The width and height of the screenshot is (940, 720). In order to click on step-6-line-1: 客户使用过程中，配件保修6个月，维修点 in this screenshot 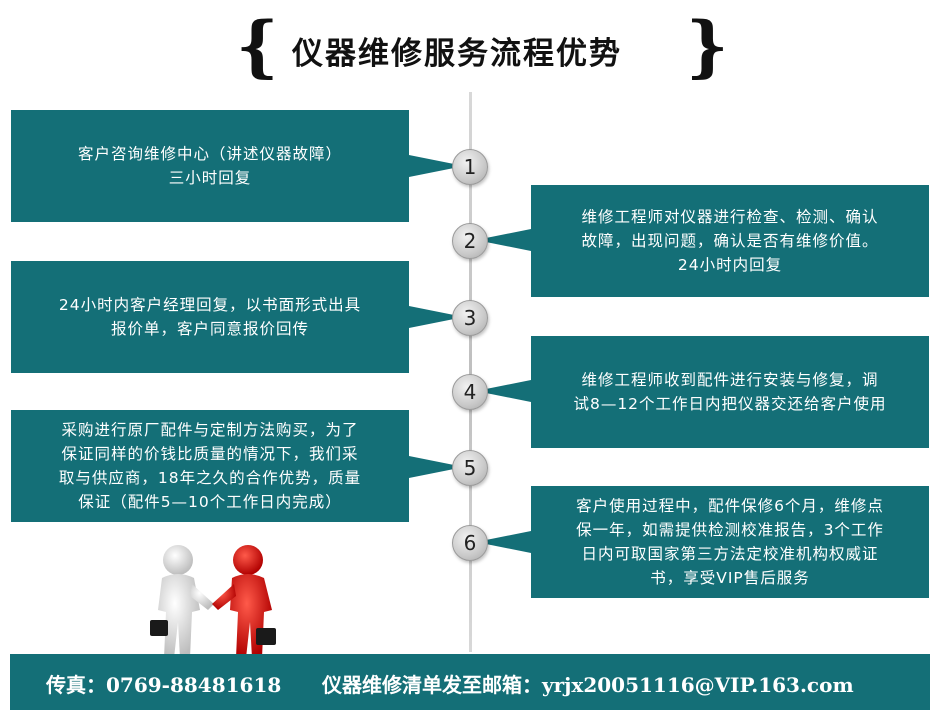, I will do `click(730, 506)`.